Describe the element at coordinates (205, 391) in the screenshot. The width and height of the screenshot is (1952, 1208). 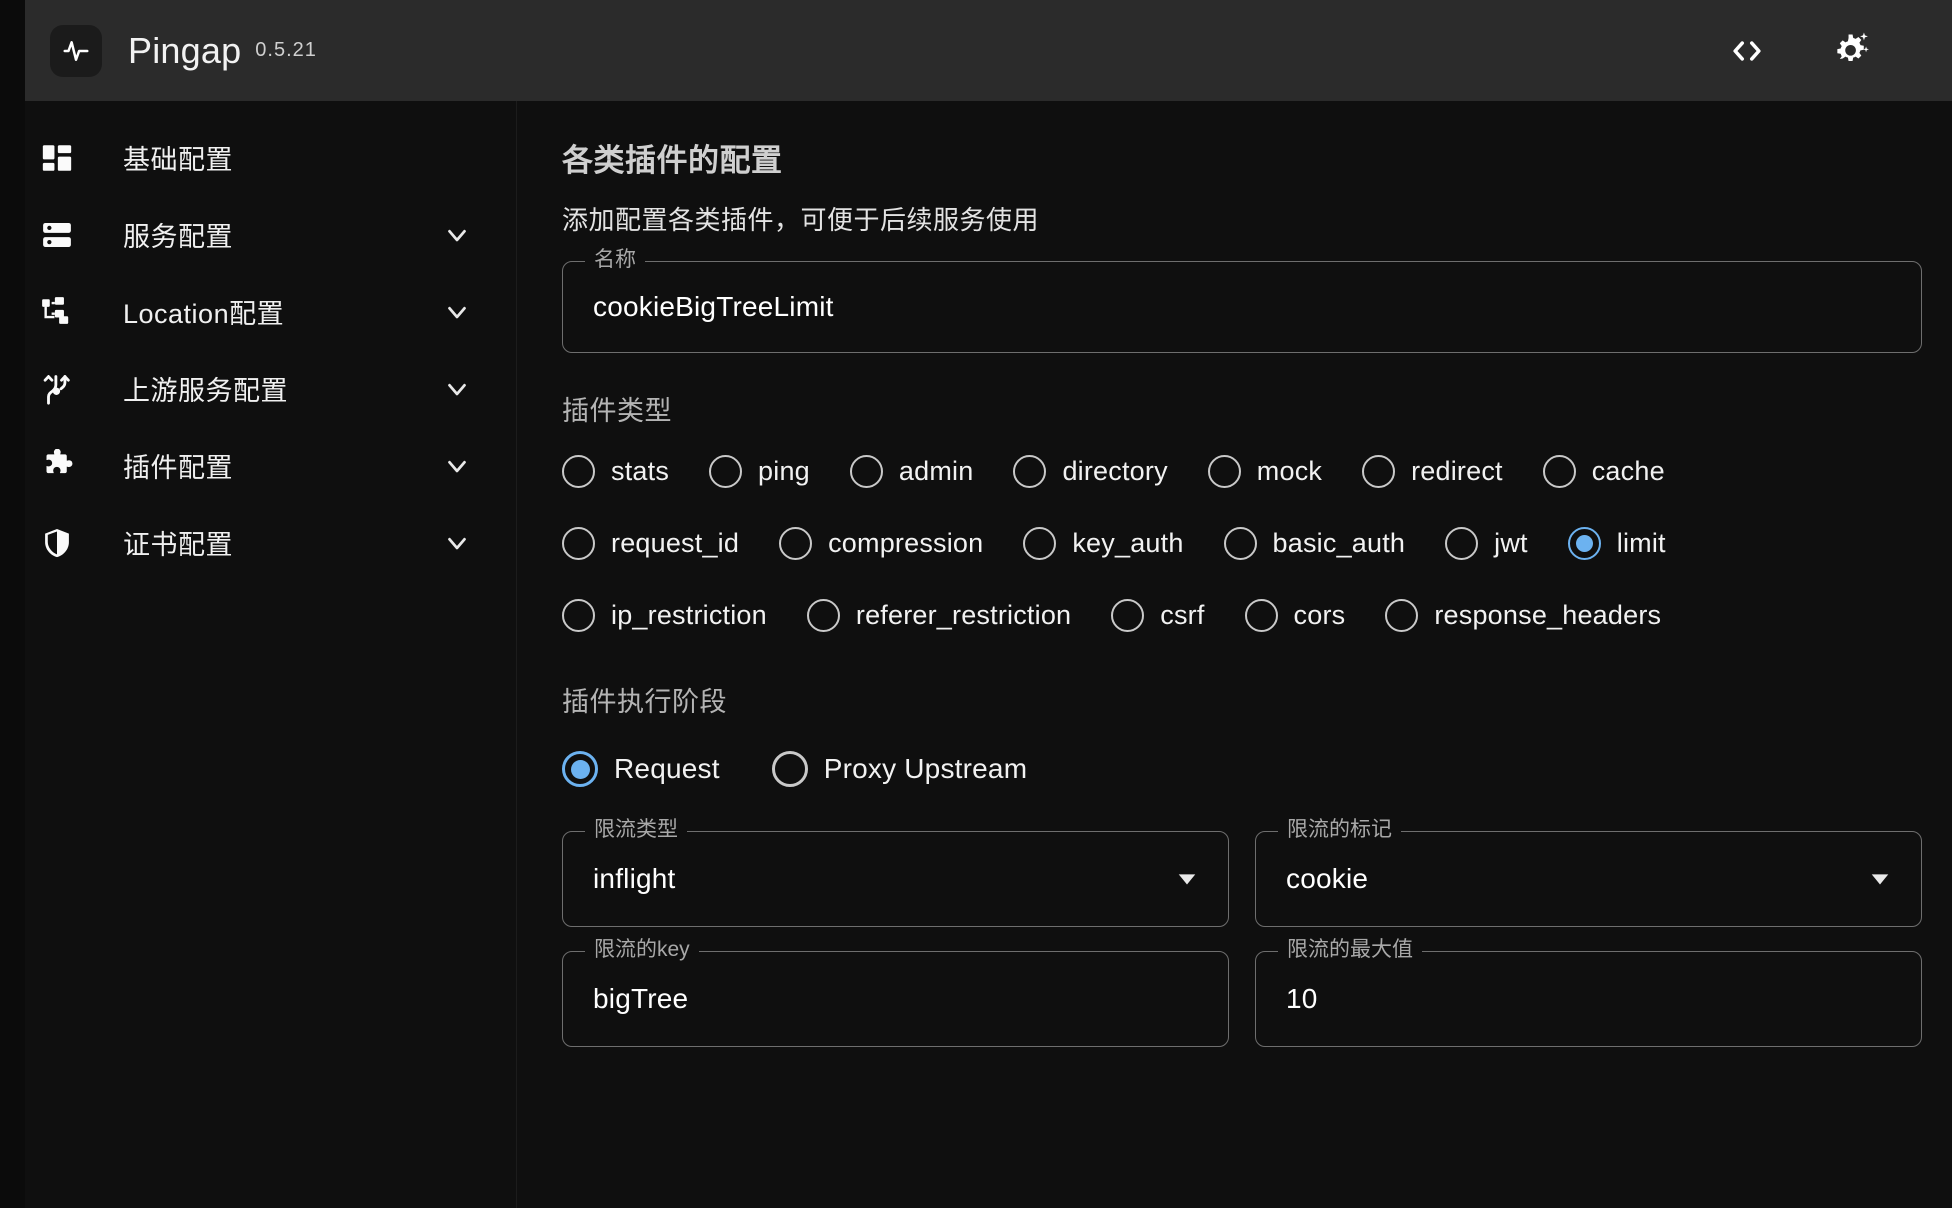
I see `sidebar-item-label: 上游服务配置` at that location.